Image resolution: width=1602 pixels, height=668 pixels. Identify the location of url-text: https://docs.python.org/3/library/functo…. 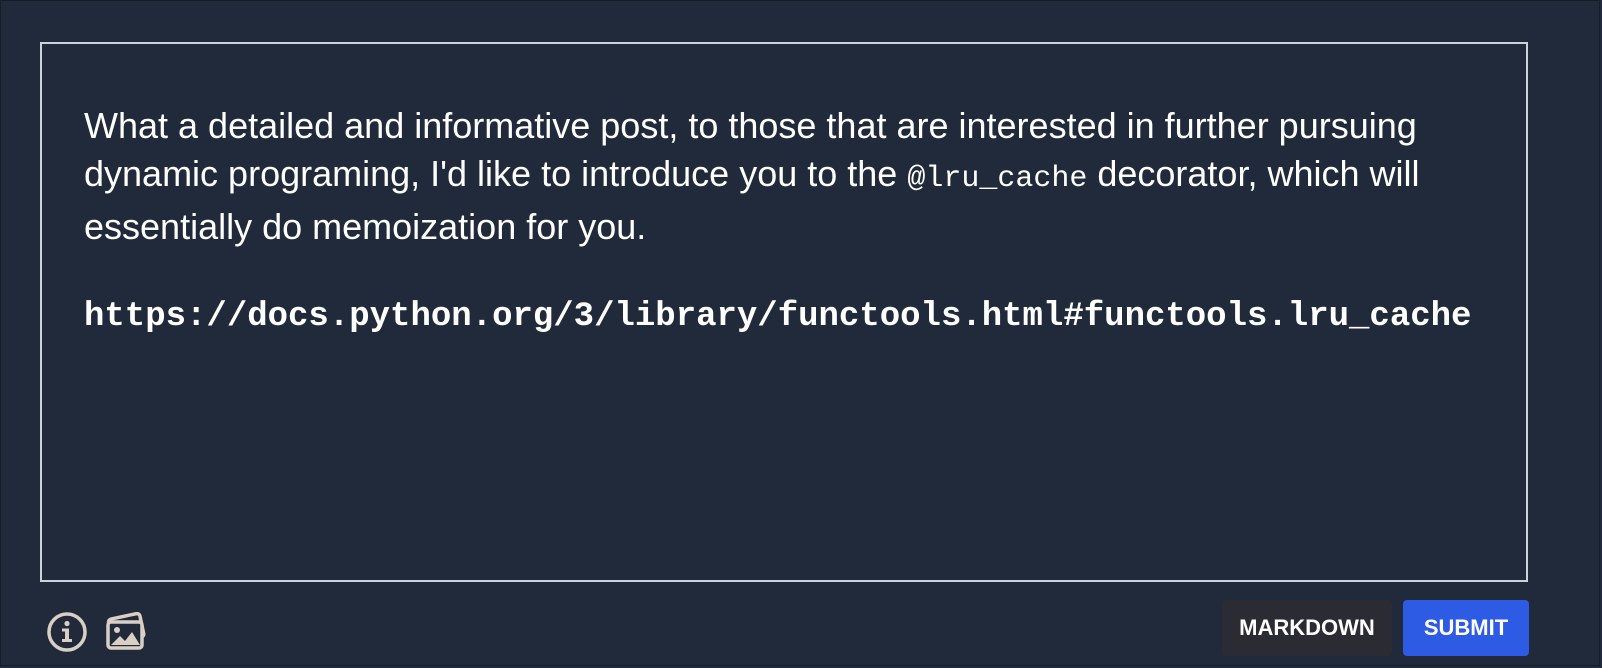
(778, 317).